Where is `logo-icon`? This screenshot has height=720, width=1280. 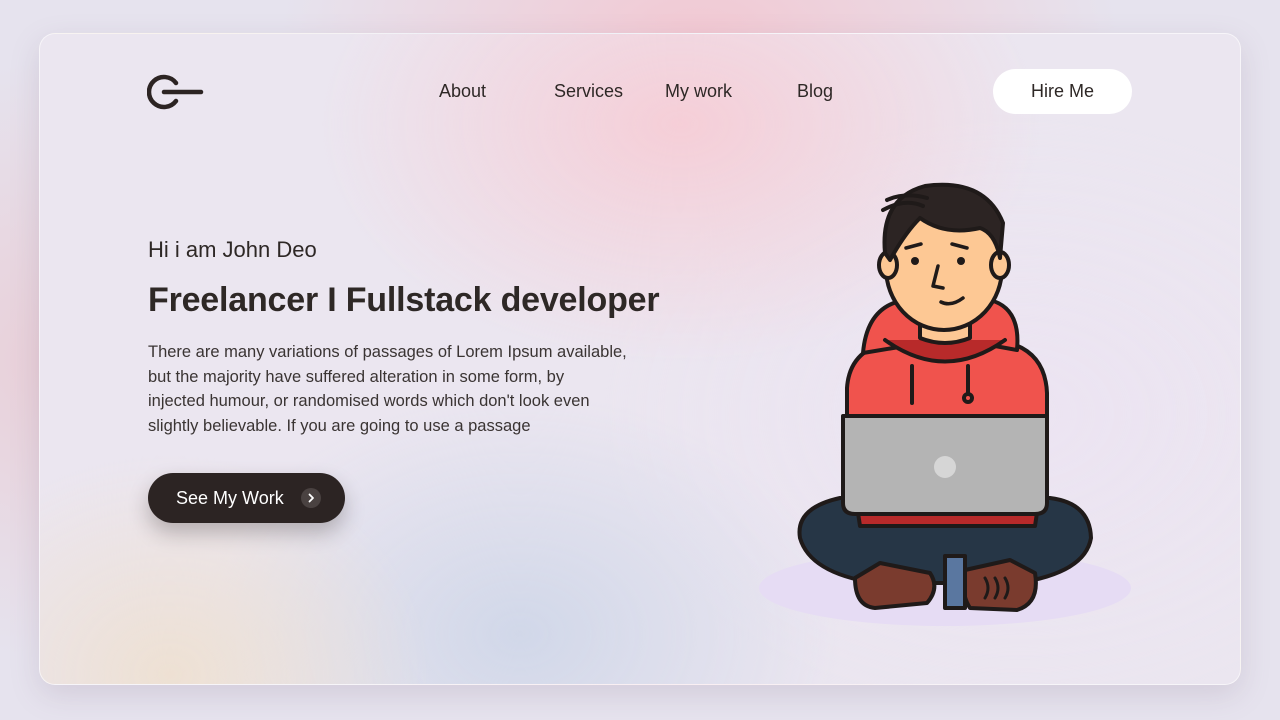
logo-icon is located at coordinates (176, 92).